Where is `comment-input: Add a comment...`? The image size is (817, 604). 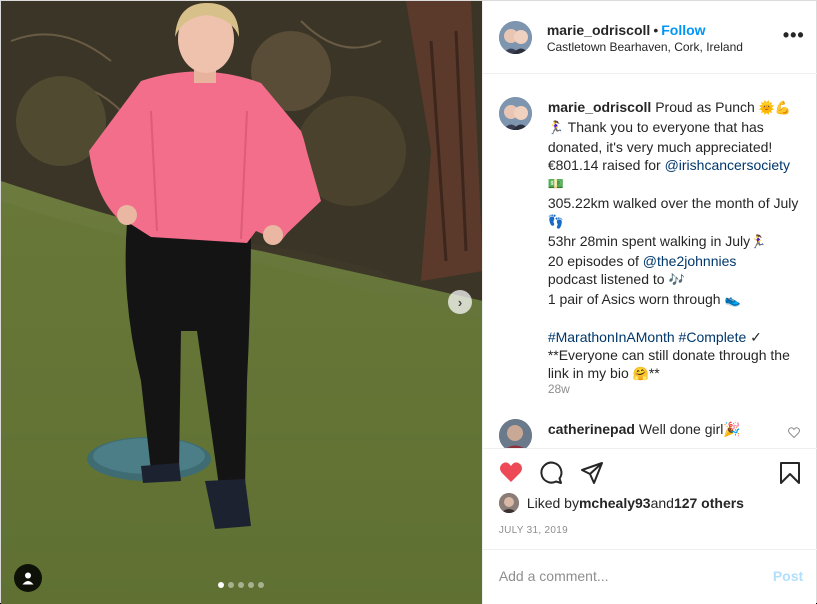
comment-input: Add a comment... is located at coordinates (554, 576).